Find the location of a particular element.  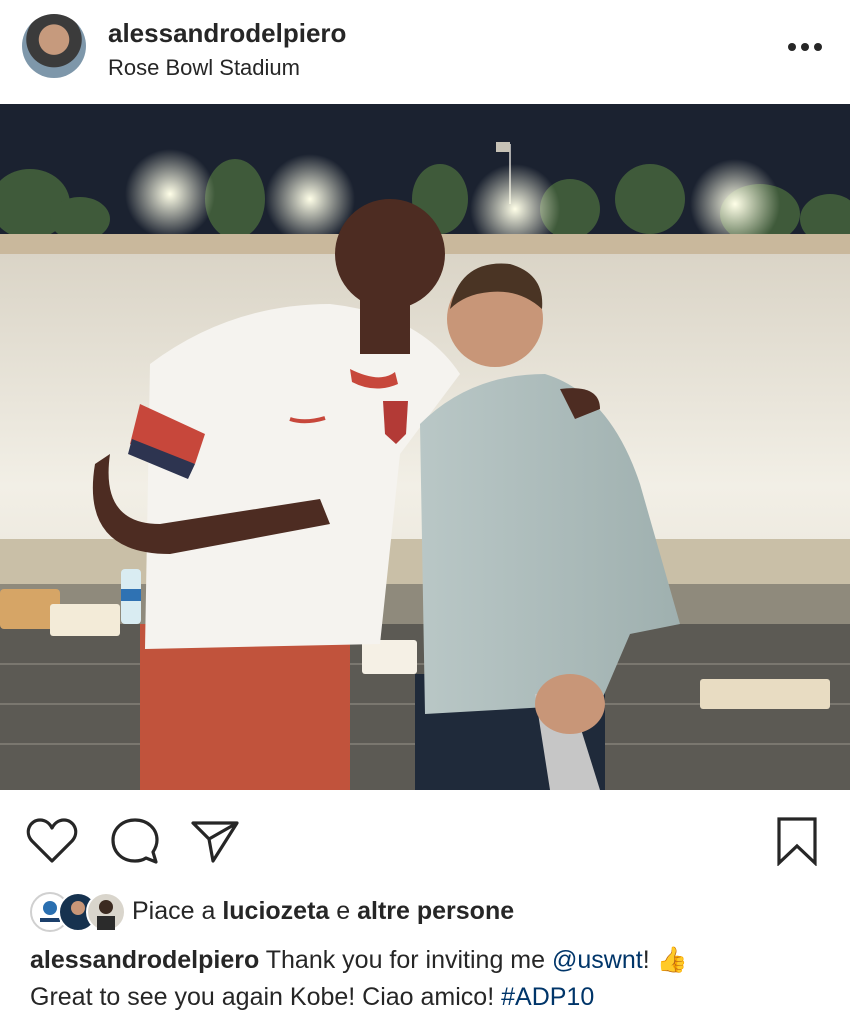

action-bar is located at coordinates (425, 840).